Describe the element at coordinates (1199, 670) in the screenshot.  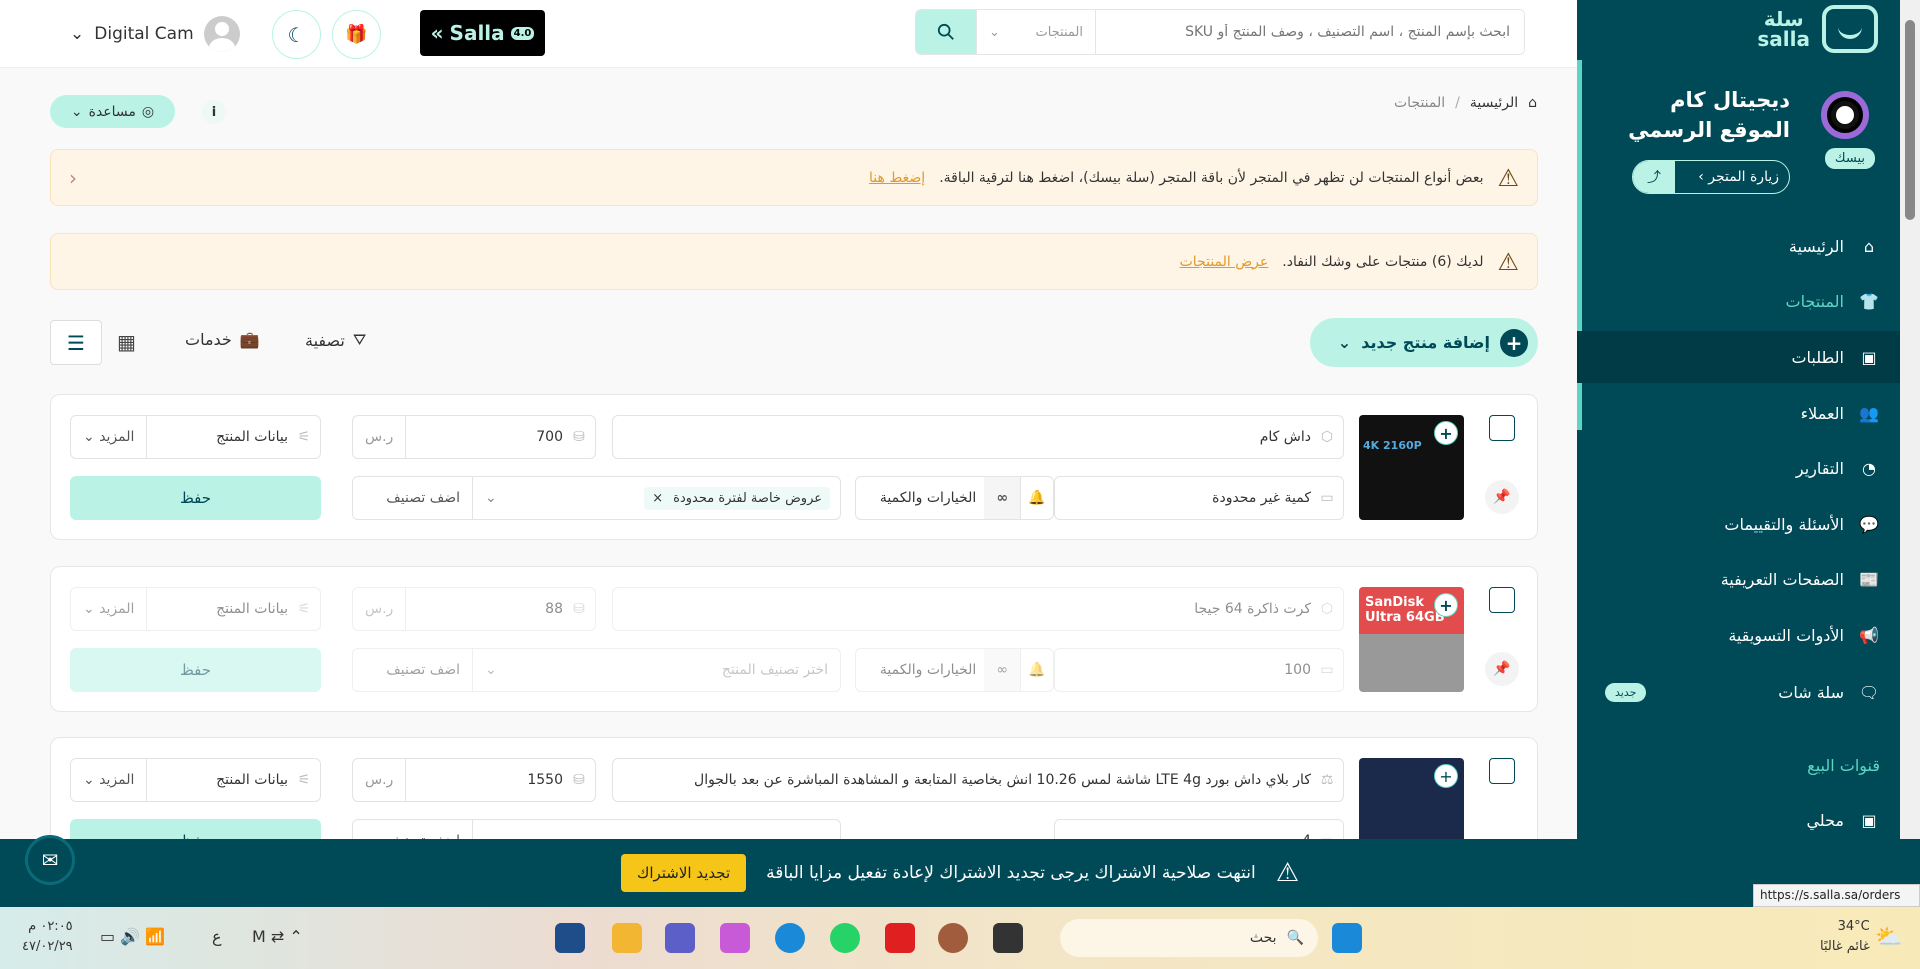
I see `quantity-field: ▭ 100` at that location.